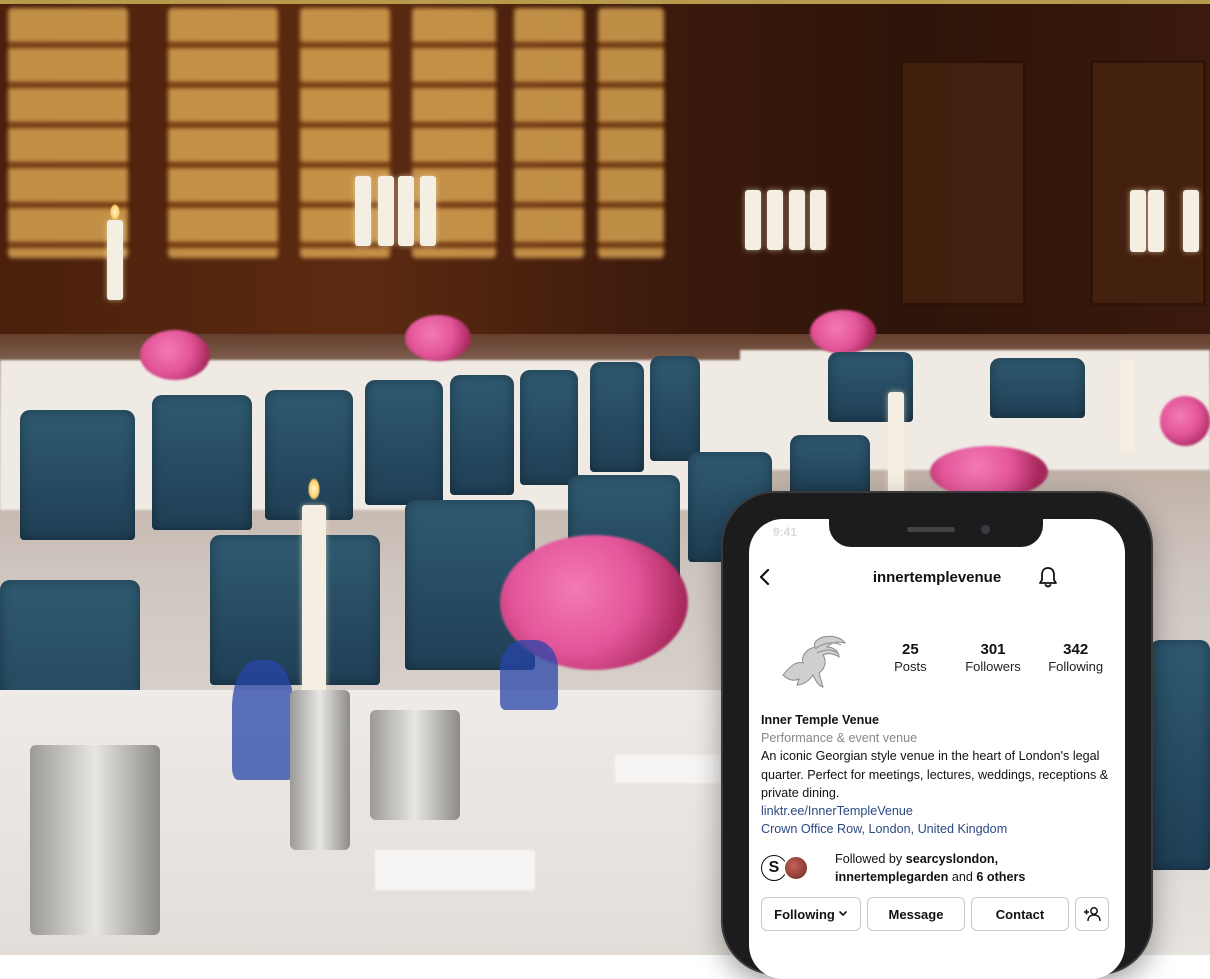 This screenshot has width=1210, height=979. Describe the element at coordinates (936, 533) in the screenshot. I see `phone-notch` at that location.